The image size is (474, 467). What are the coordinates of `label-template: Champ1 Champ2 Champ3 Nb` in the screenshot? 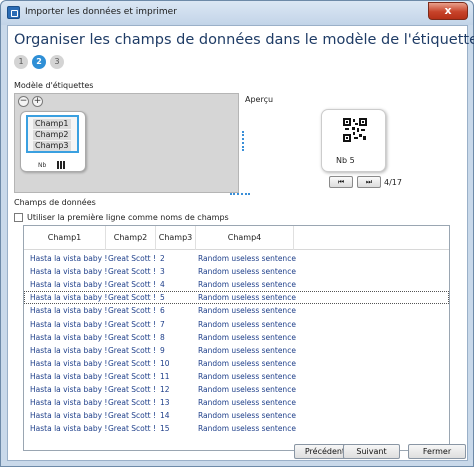 It's located at (53, 141).